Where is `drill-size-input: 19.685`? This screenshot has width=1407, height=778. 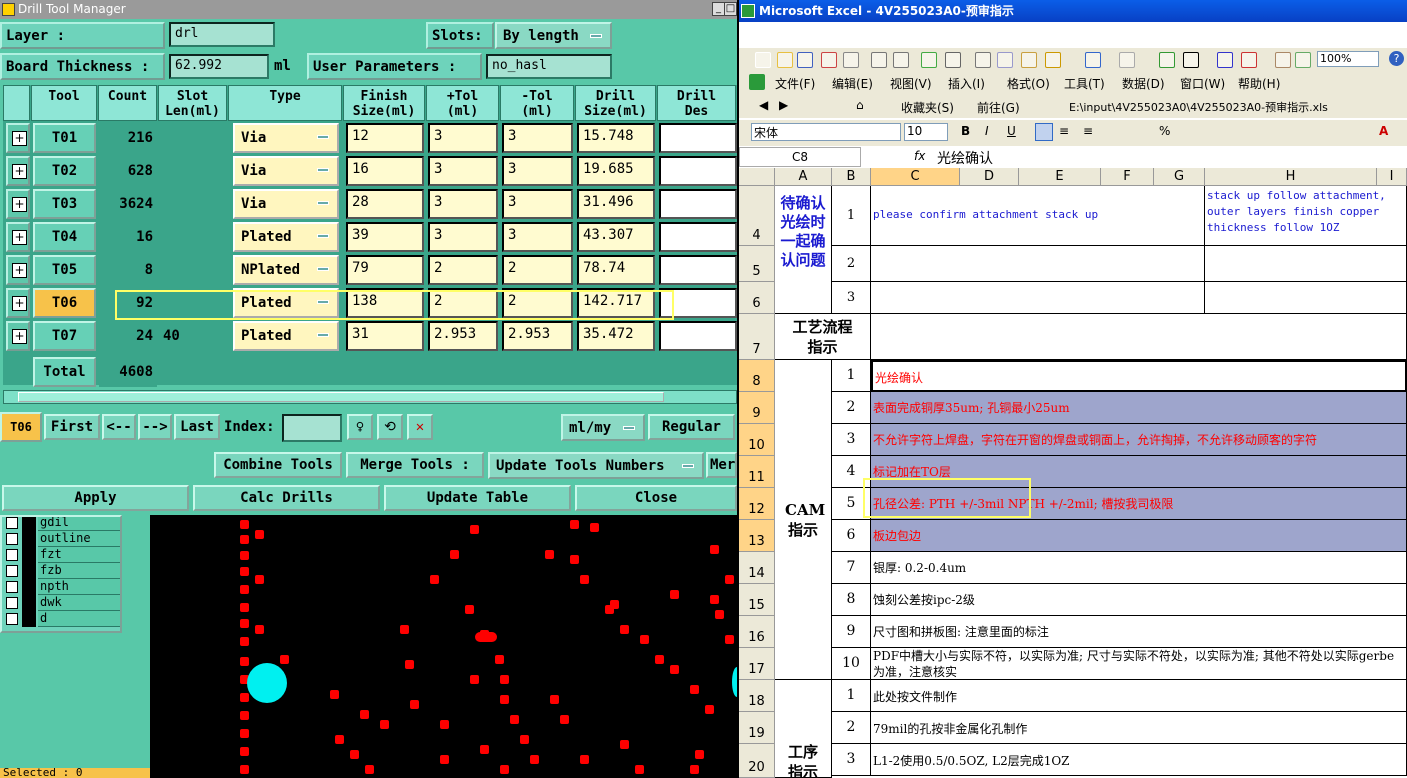
drill-size-input: 19.685 is located at coordinates (616, 171).